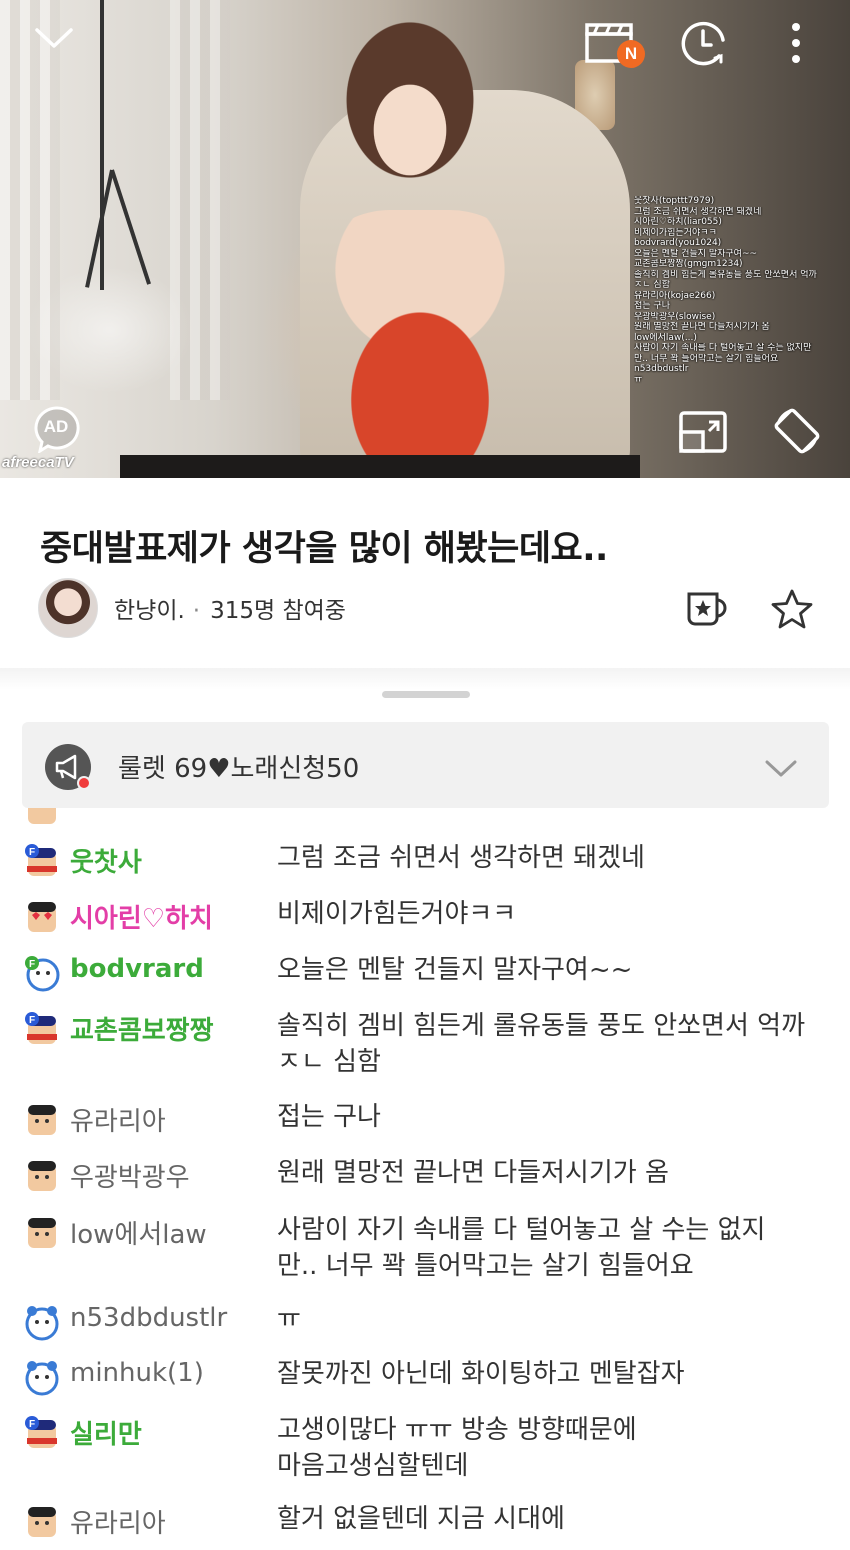 The height and width of the screenshot is (1550, 850). I want to click on streamer-head, so click(410, 115).